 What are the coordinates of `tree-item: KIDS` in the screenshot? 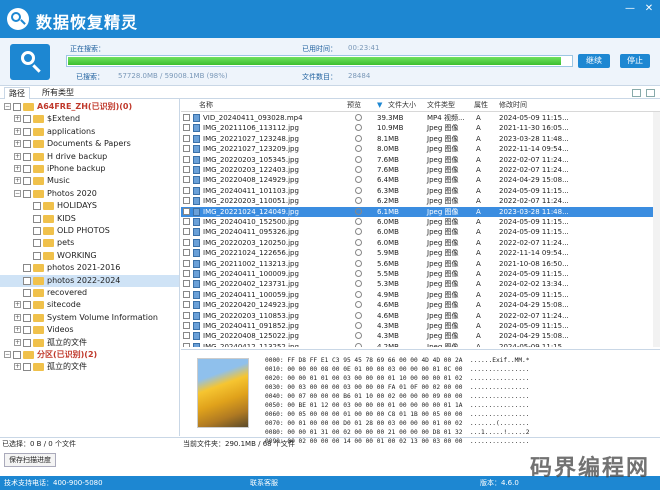 It's located at (89, 219).